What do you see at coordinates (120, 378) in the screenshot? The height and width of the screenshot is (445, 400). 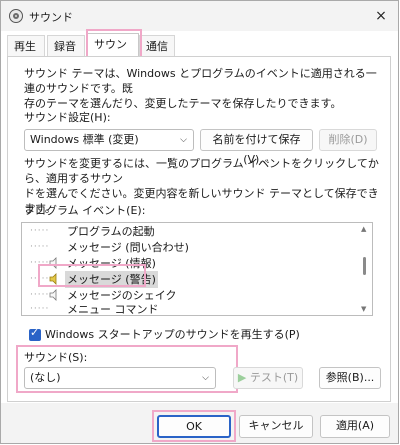 I see `sound-select: (なし) ⌵` at bounding box center [120, 378].